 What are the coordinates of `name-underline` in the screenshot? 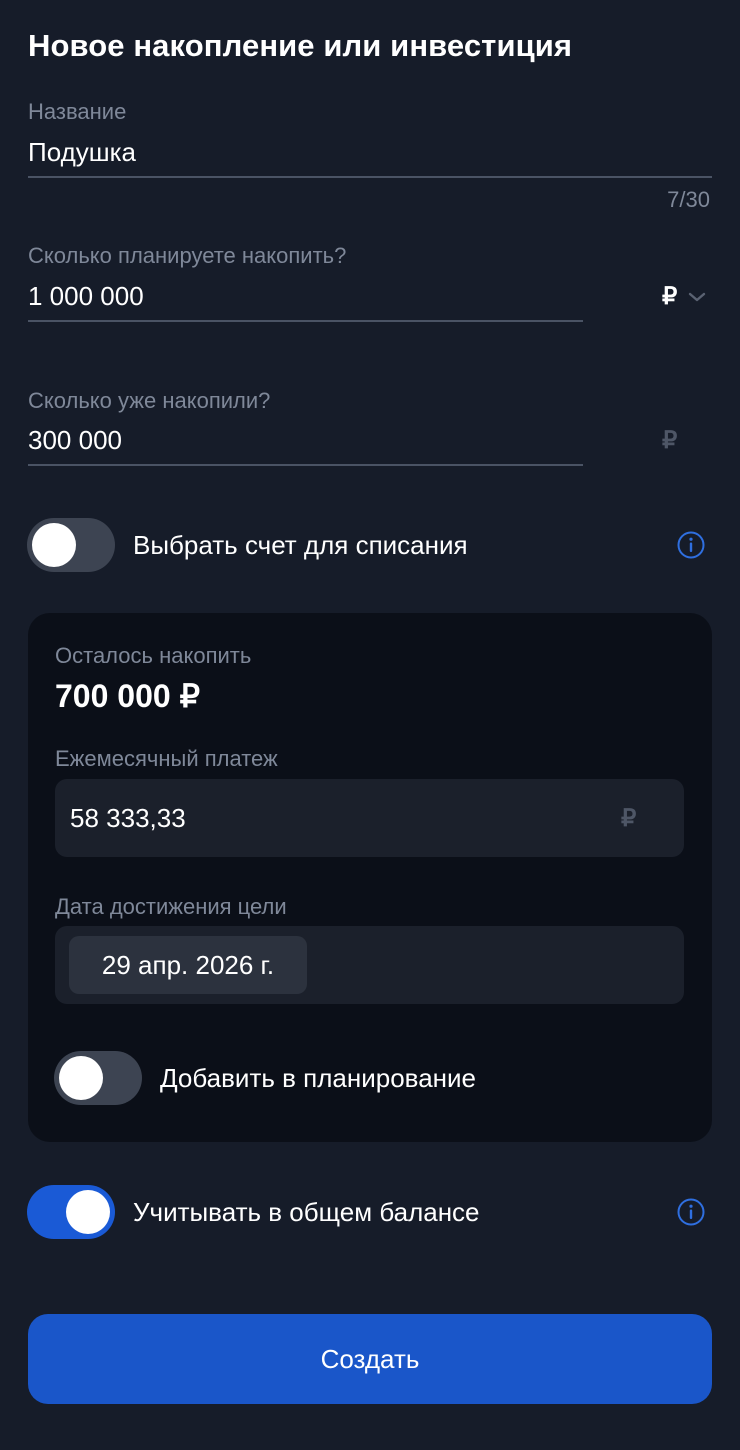 It's located at (370, 177).